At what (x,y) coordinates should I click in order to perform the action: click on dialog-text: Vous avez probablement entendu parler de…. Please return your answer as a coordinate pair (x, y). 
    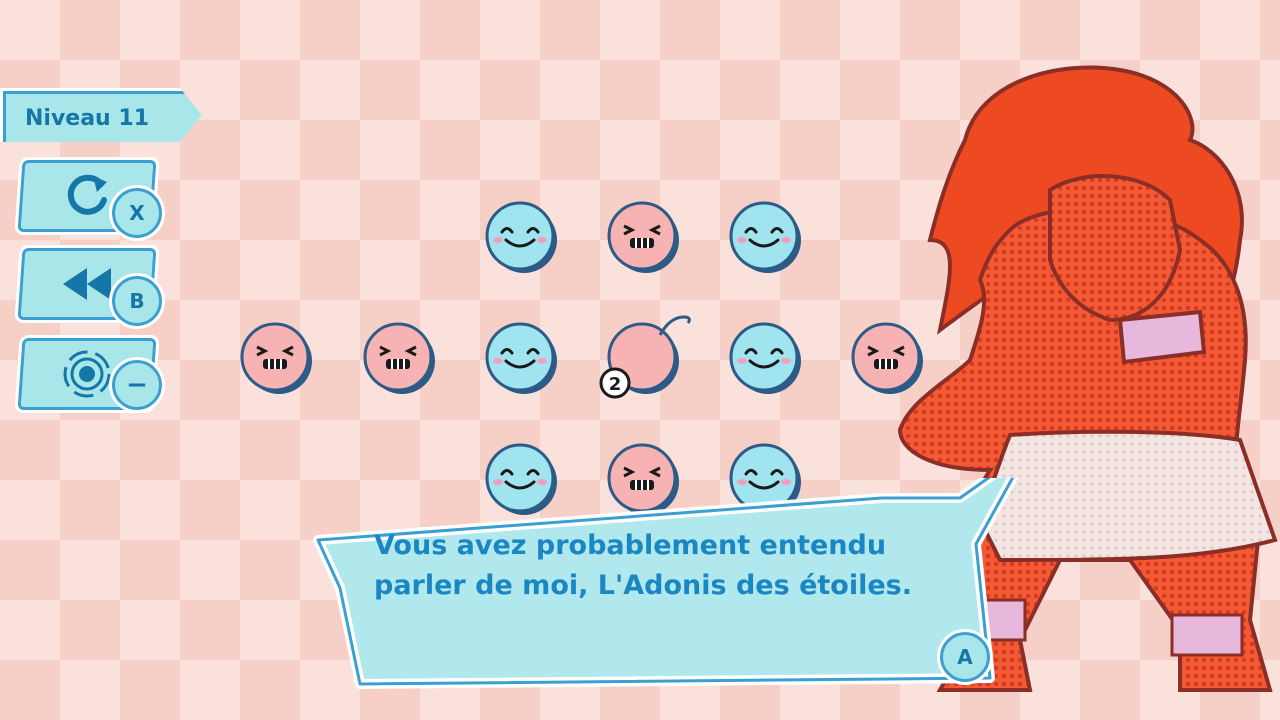
    Looking at the image, I should click on (643, 565).